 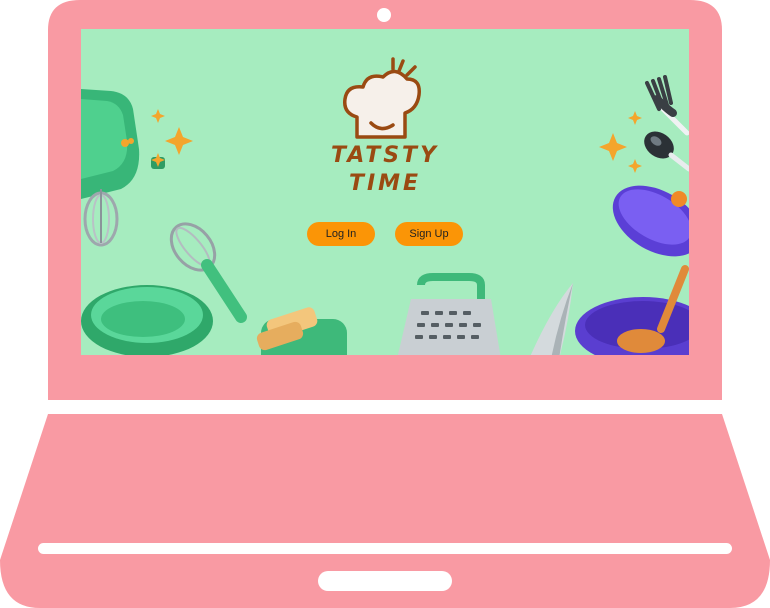 What do you see at coordinates (384, 15) in the screenshot?
I see `webcam-icon` at bounding box center [384, 15].